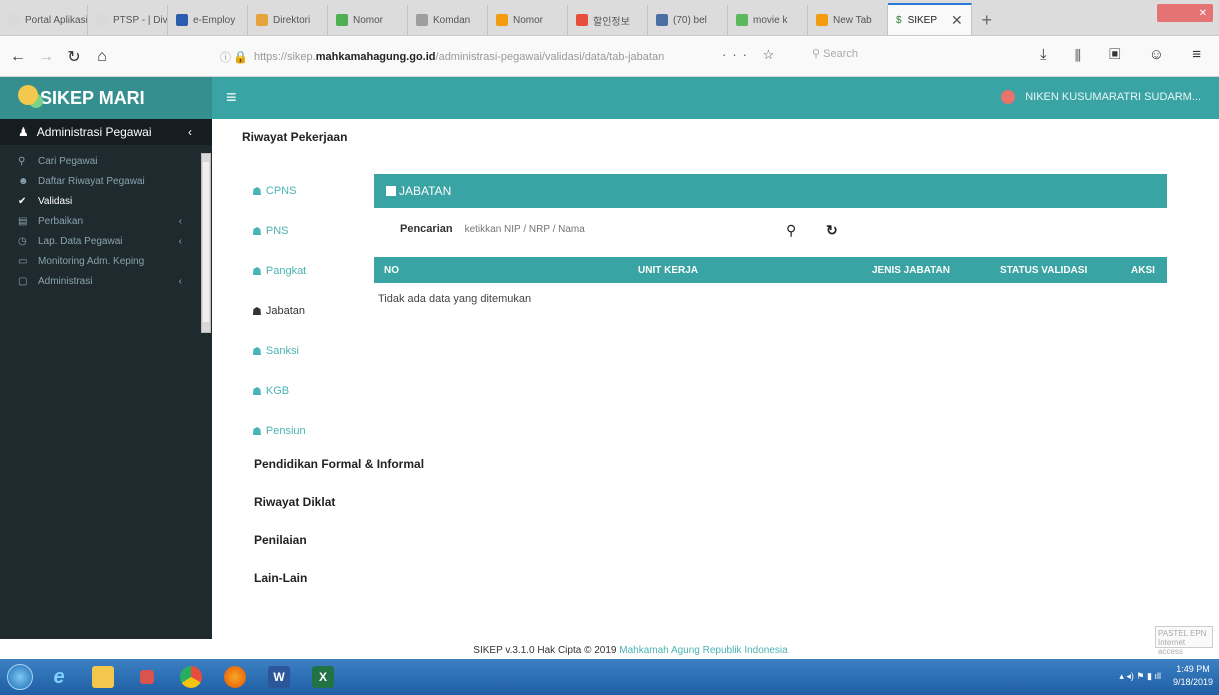 Image resolution: width=1219 pixels, height=695 pixels. I want to click on taskbar-chrome, so click(191, 677).